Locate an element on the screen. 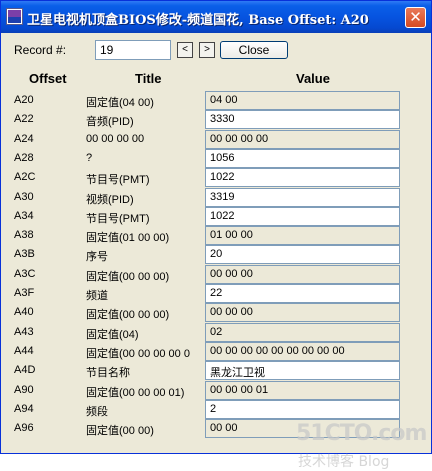 This screenshot has width=432, height=471. field-title: 视频(PID) is located at coordinates (110, 200).